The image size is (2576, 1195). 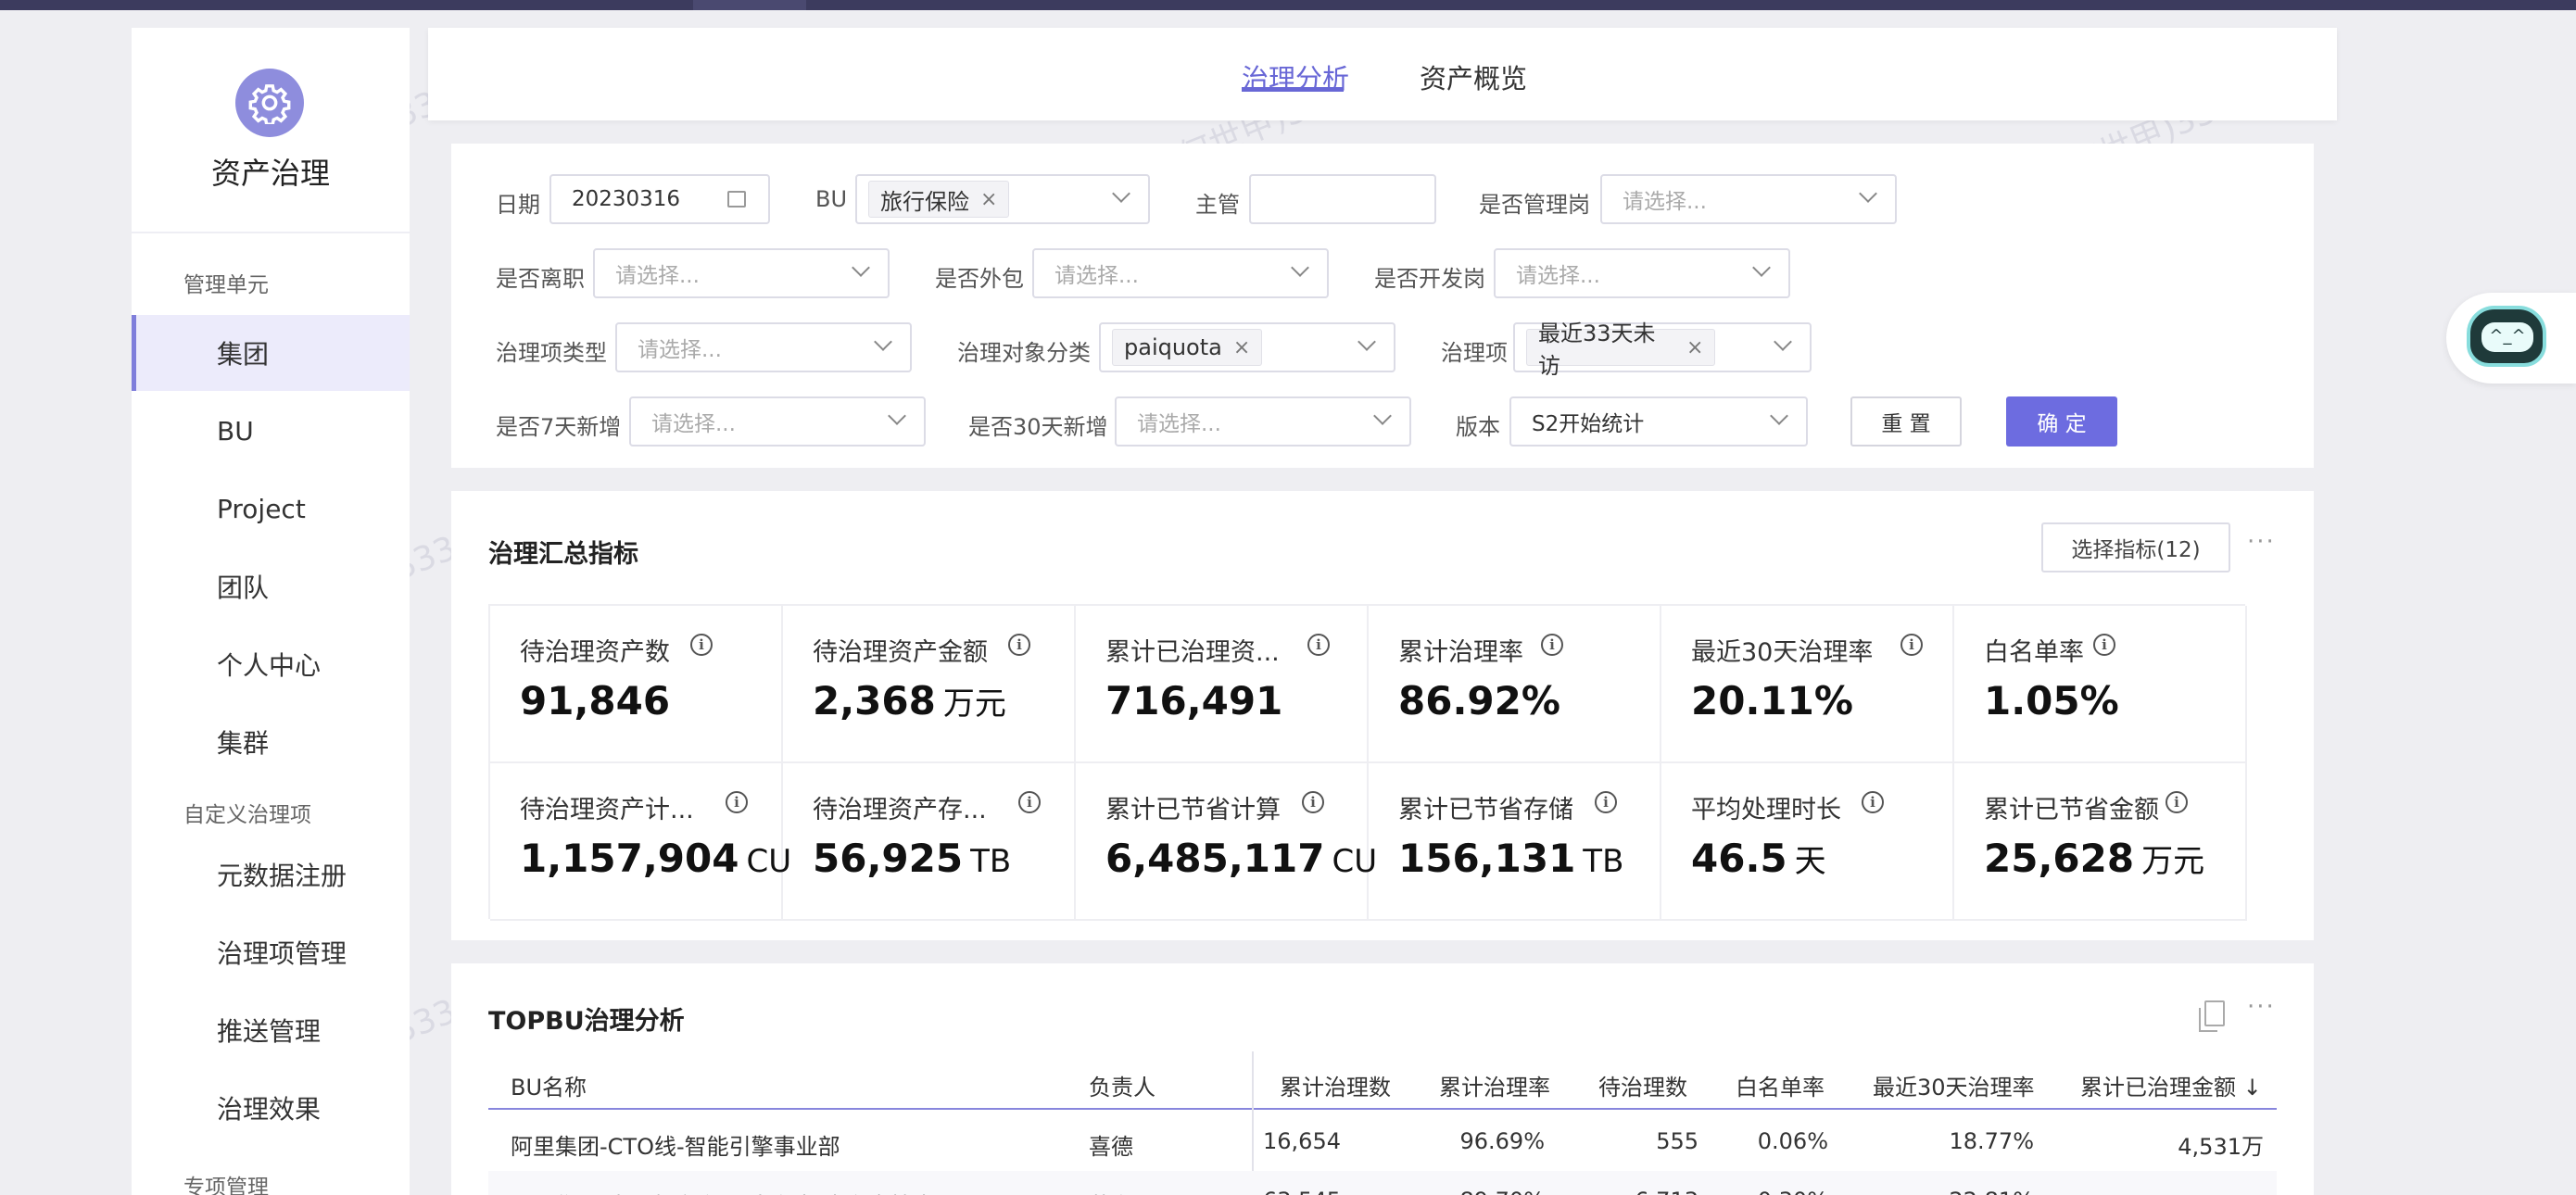 I want to click on metric-card: 白名单率 i 1.05%, so click(x=2100, y=684).